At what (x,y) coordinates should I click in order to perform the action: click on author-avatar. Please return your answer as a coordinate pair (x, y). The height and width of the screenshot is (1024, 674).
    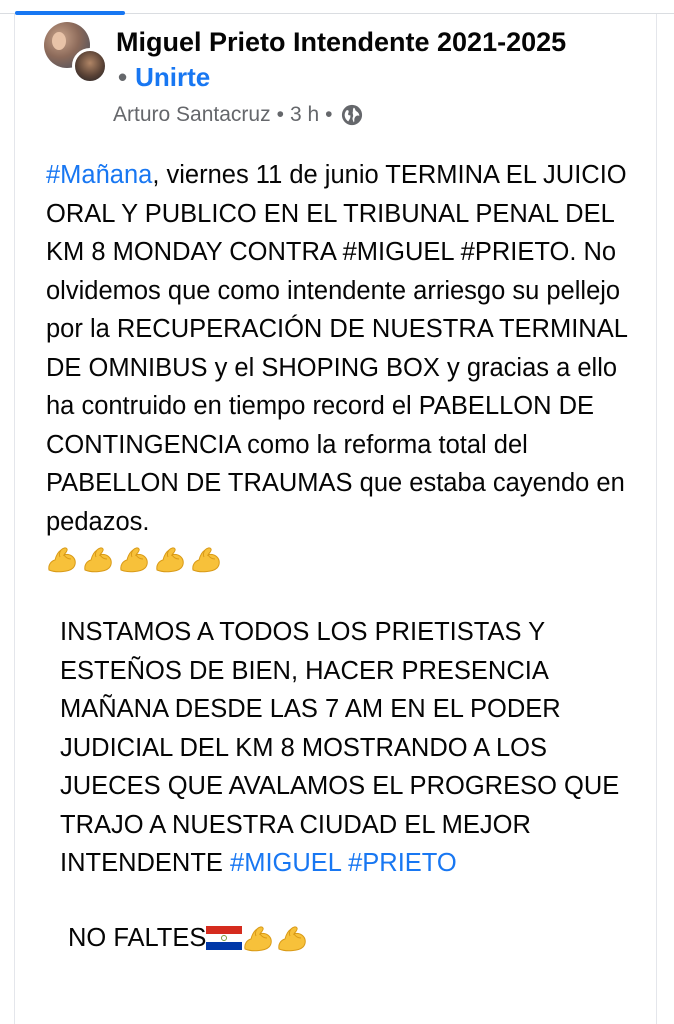
    Looking at the image, I should click on (90, 66).